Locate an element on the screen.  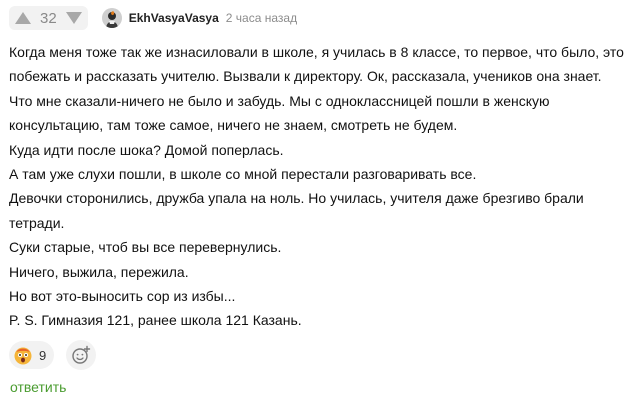
upvote-arrow-icon is located at coordinates (23, 18).